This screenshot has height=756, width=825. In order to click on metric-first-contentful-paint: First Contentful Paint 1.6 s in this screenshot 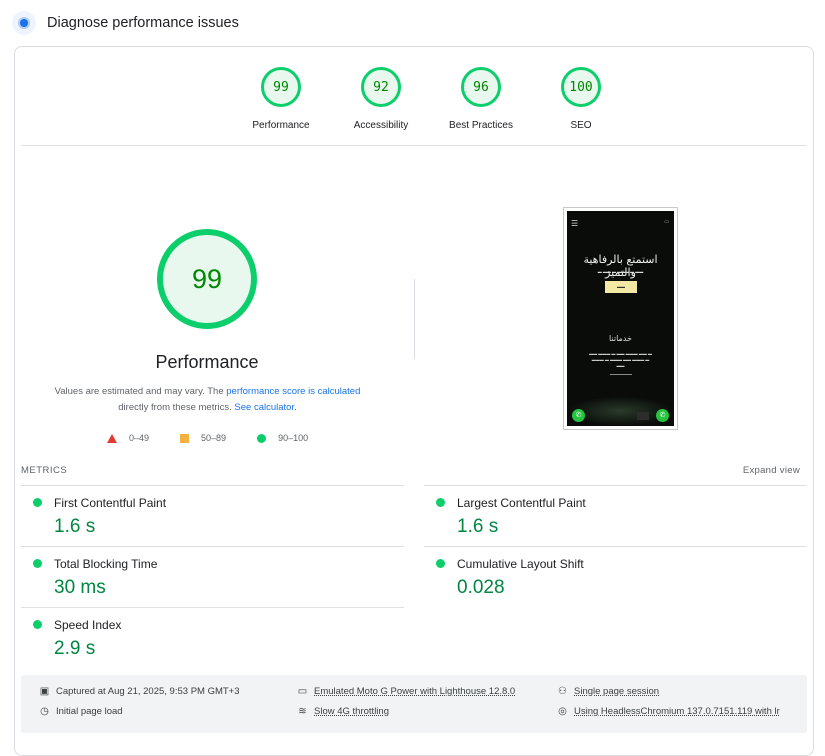, I will do `click(212, 515)`.